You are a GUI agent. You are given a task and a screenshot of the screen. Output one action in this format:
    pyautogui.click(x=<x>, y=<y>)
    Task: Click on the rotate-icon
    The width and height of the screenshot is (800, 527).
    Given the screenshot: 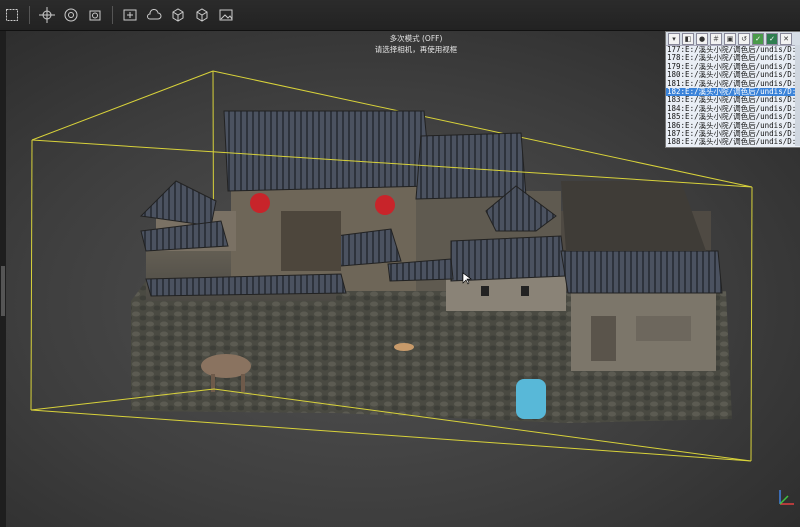 What is the action you would take?
    pyautogui.click(x=71, y=15)
    